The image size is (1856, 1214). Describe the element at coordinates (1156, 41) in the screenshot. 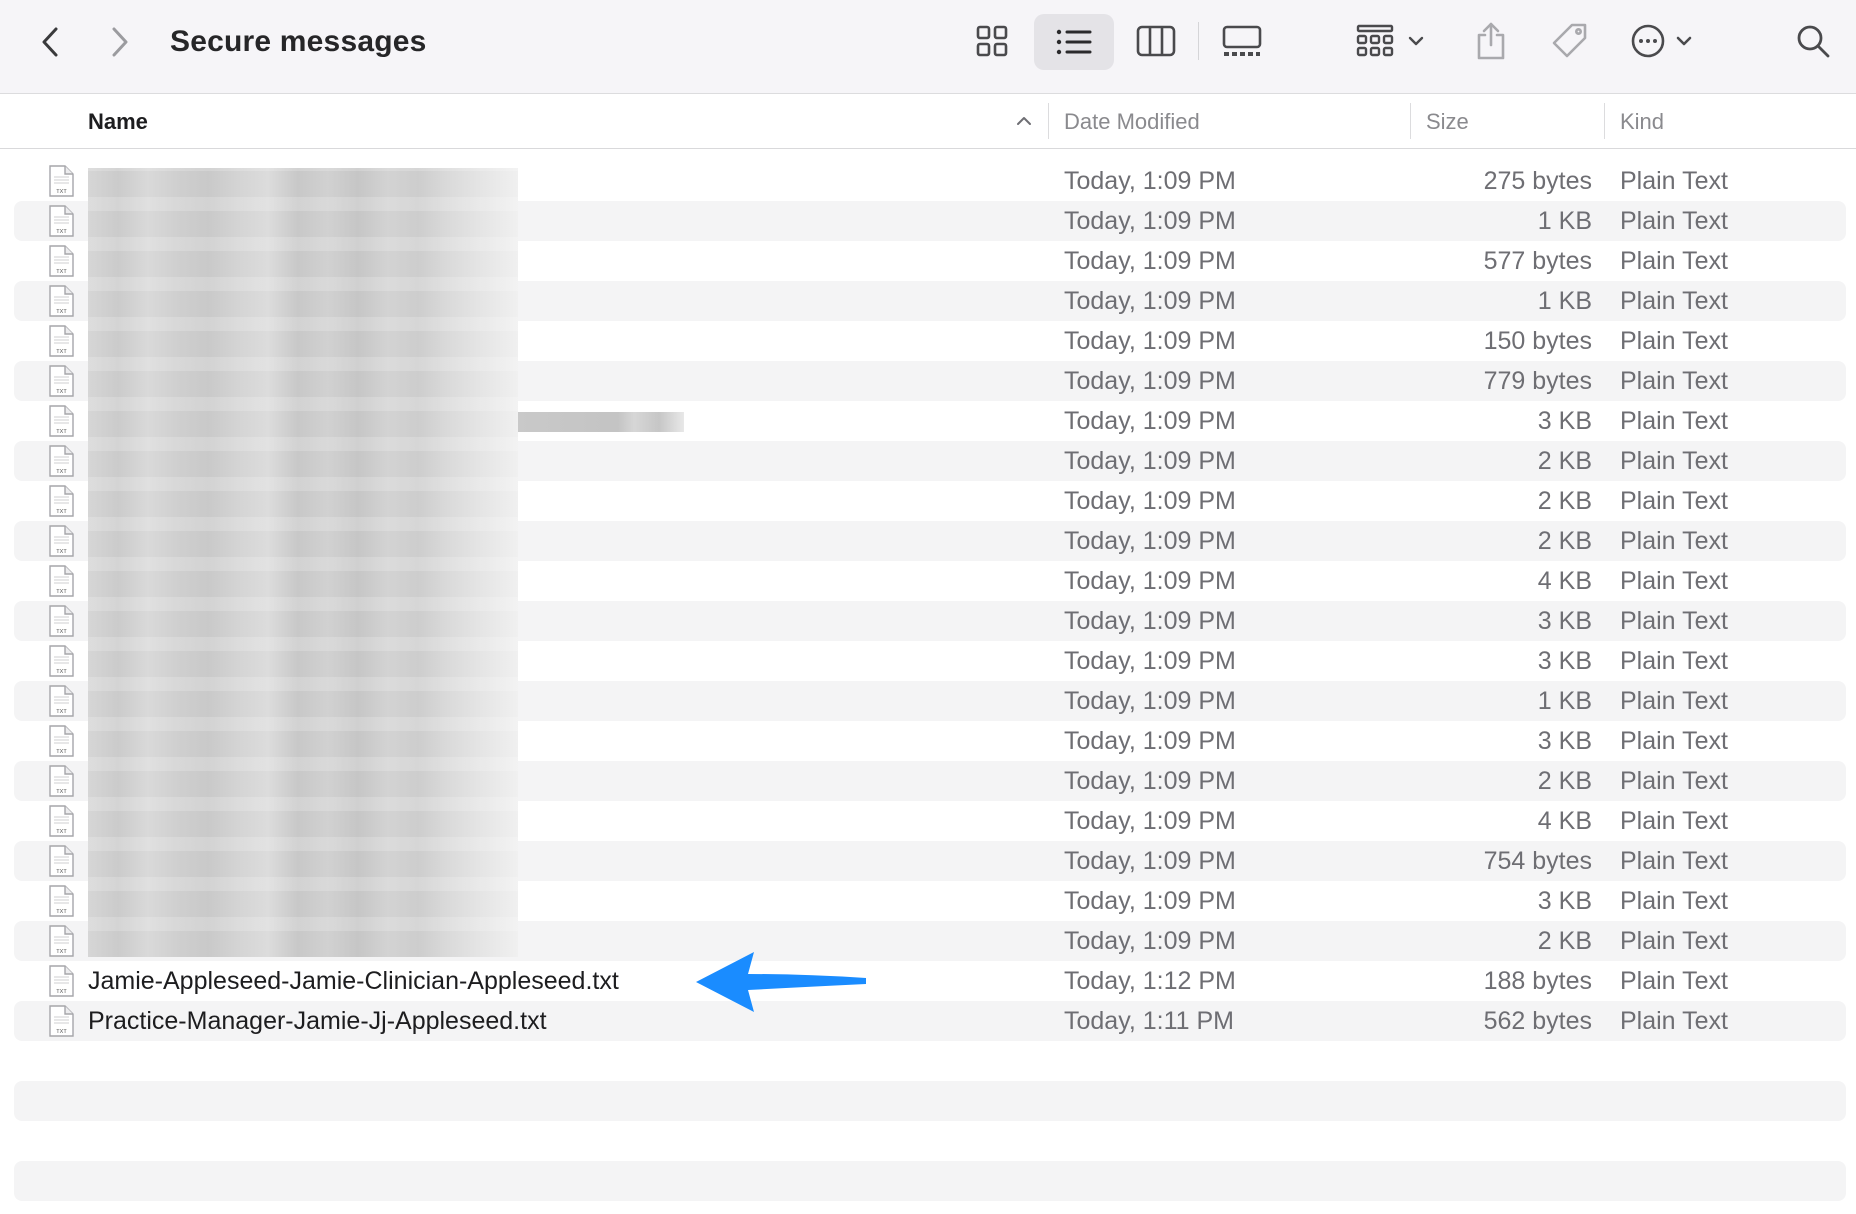

I see `column-view-button` at that location.